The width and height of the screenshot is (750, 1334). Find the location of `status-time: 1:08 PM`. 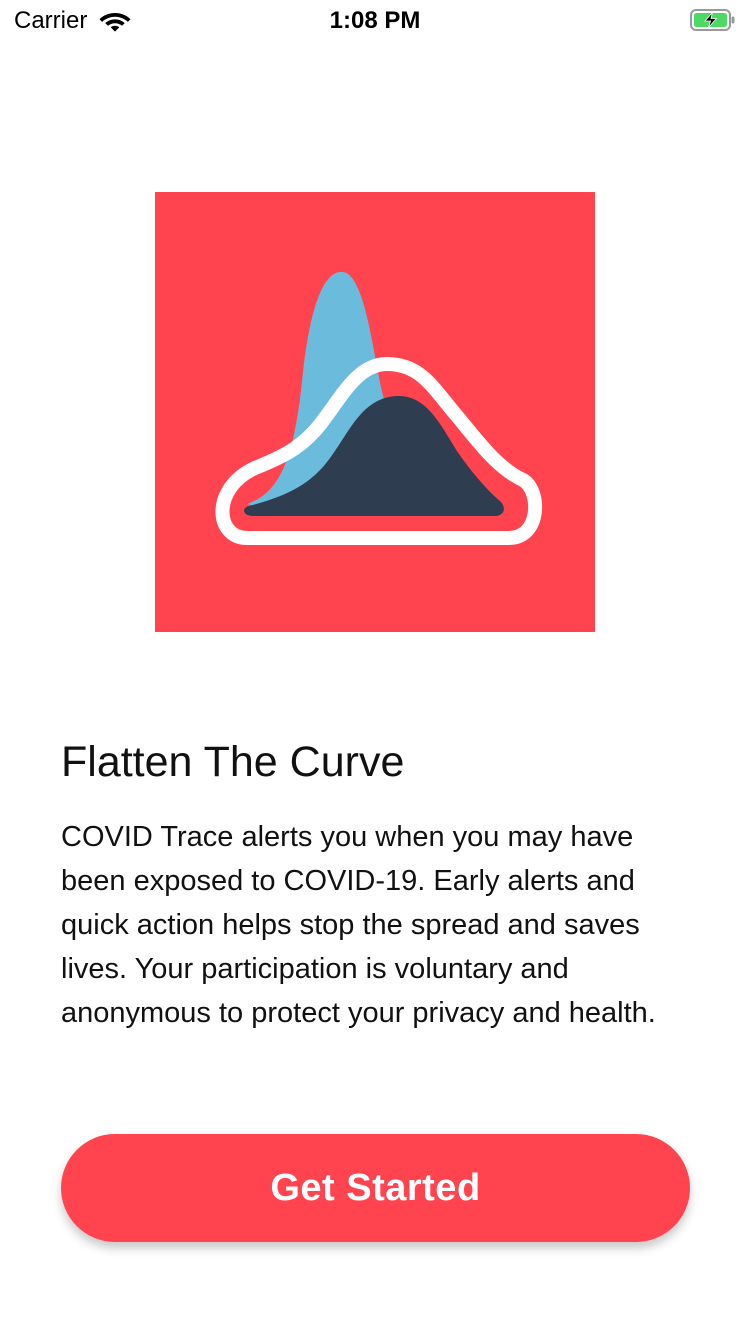

status-time: 1:08 PM is located at coordinates (375, 20).